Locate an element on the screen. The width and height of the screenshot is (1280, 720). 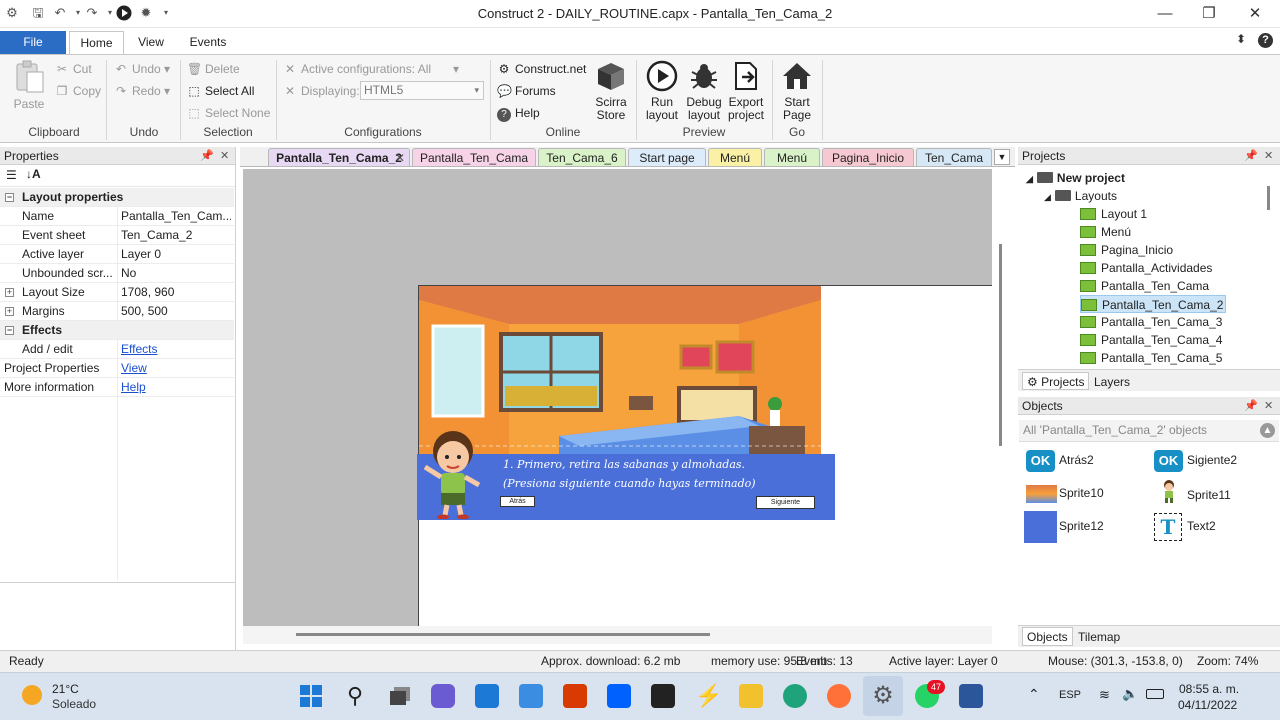
clock-time: 08:55 a. m. is located at coordinates (1209, 689).